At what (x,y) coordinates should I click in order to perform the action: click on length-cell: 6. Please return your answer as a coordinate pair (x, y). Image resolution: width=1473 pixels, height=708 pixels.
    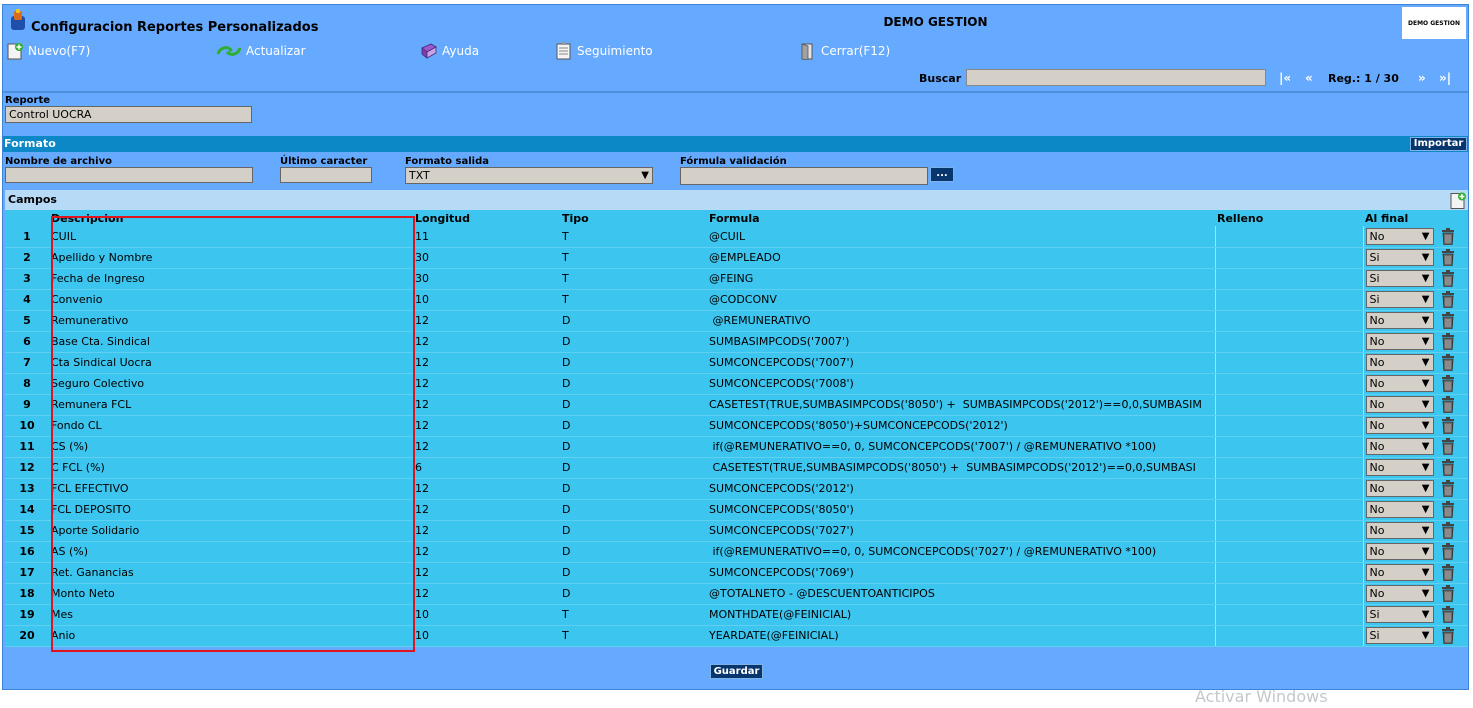
    Looking at the image, I should click on (486, 468).